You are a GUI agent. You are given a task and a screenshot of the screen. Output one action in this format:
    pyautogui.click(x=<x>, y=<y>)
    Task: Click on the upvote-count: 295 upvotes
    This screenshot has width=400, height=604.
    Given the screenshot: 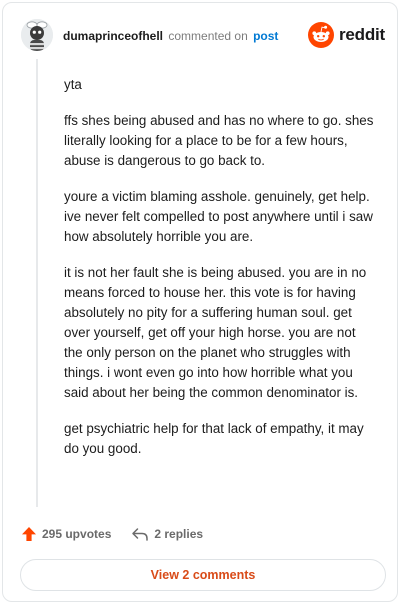 What is the action you would take?
    pyautogui.click(x=77, y=534)
    